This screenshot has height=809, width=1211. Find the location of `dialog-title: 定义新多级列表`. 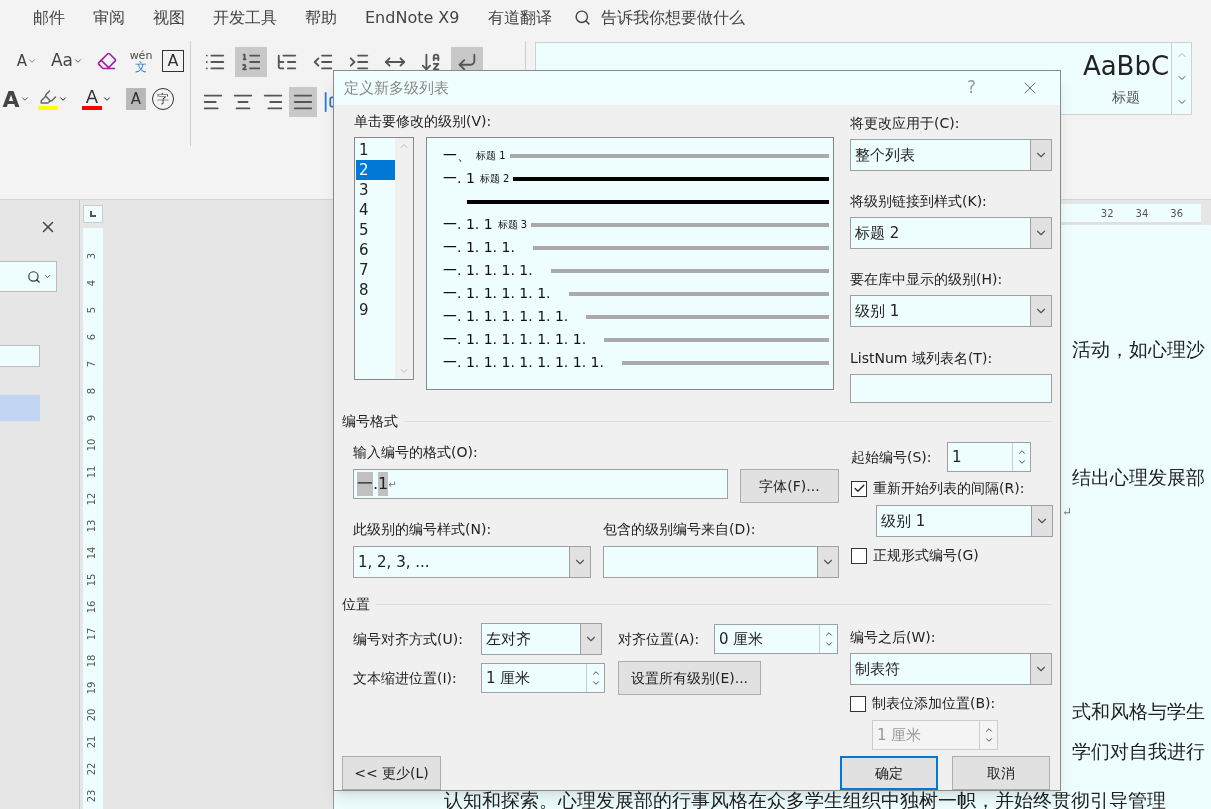

dialog-title: 定义新多级列表 is located at coordinates (396, 88).